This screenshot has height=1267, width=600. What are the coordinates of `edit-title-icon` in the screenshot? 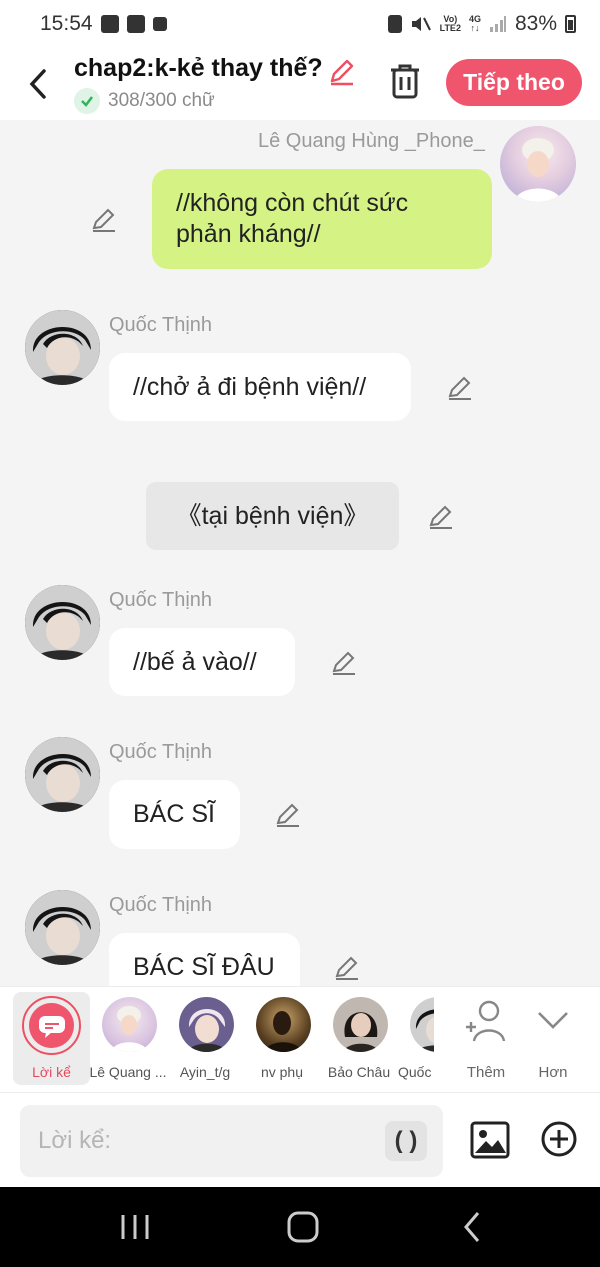 It's located at (342, 71).